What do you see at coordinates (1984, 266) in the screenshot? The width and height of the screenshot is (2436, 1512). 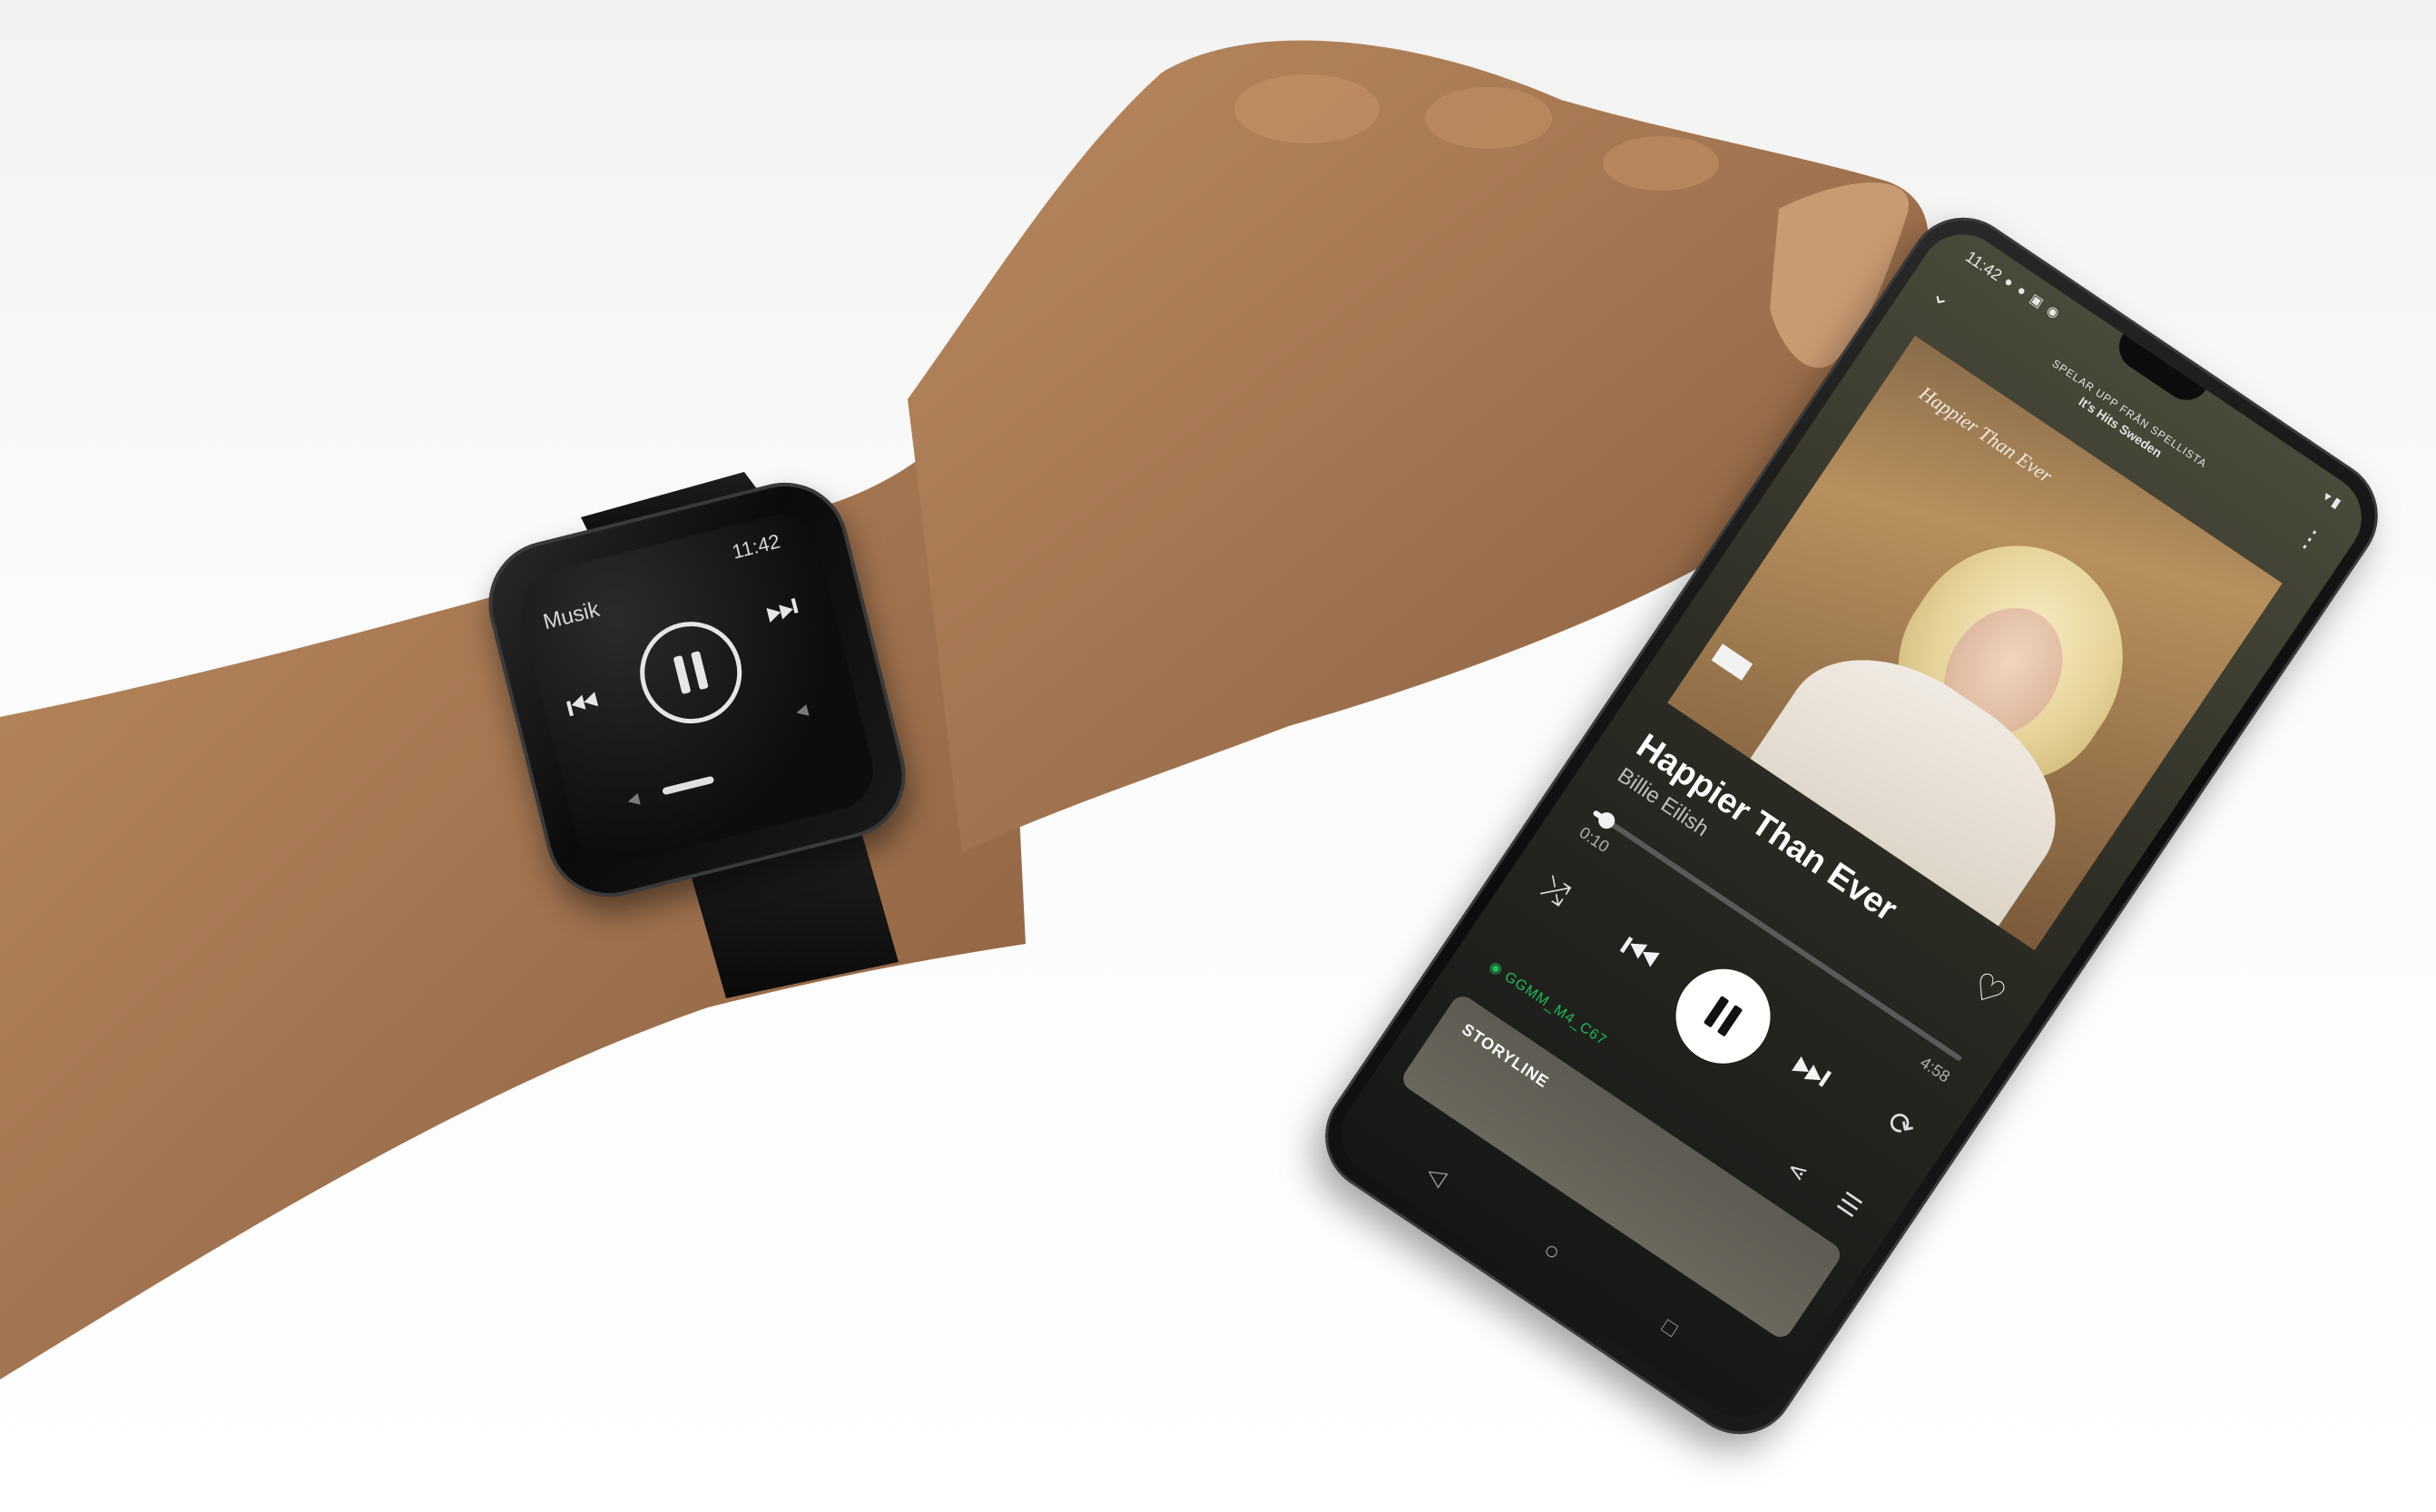 I see `status-clock: 11:42` at bounding box center [1984, 266].